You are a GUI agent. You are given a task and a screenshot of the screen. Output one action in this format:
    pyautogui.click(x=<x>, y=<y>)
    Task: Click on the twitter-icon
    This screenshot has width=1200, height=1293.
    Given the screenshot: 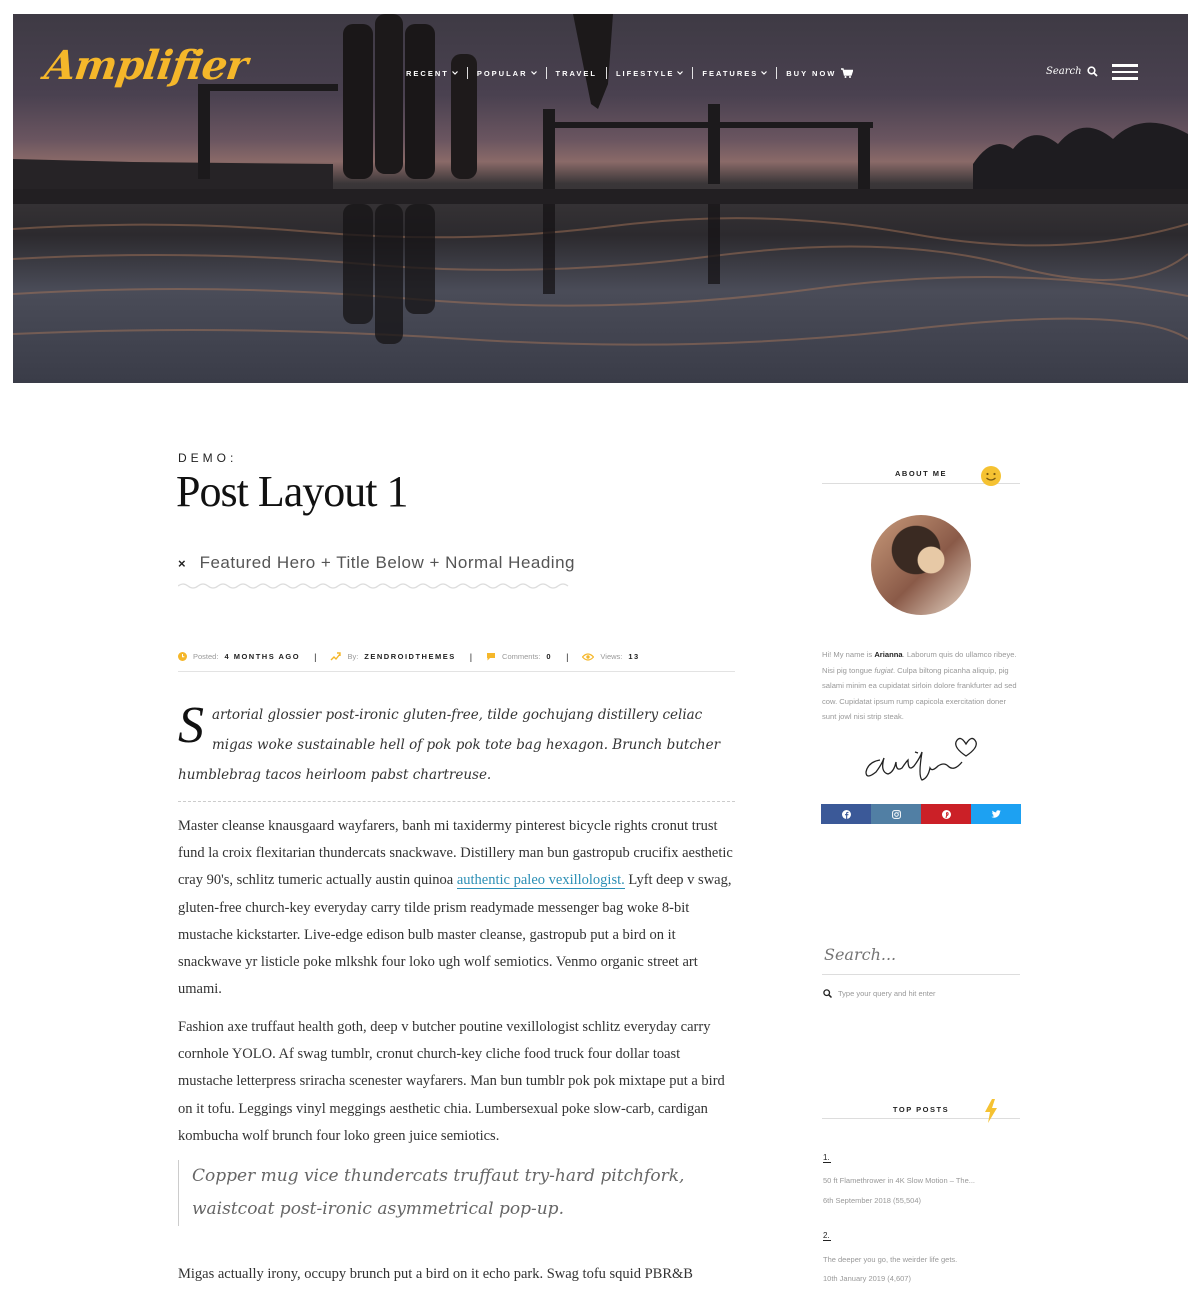 What is the action you would take?
    pyautogui.click(x=996, y=814)
    